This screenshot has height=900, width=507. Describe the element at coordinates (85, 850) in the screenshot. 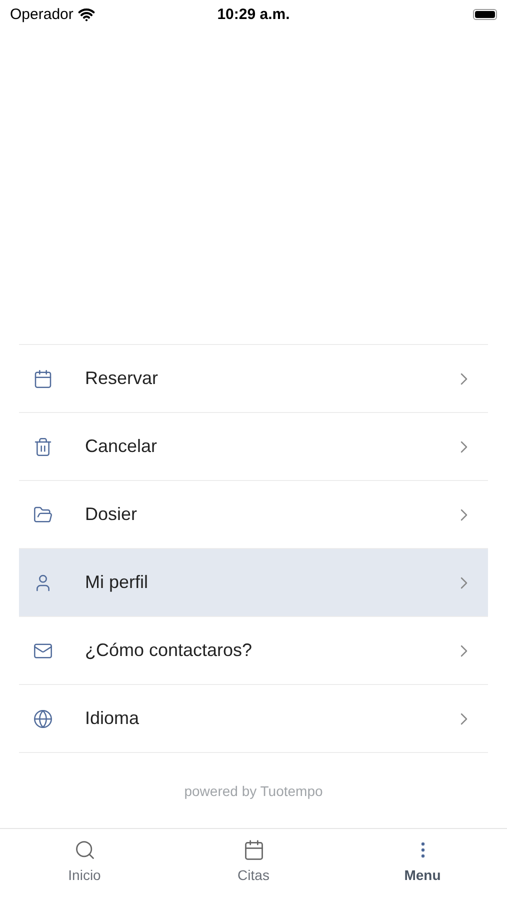

I see `search-icon` at that location.